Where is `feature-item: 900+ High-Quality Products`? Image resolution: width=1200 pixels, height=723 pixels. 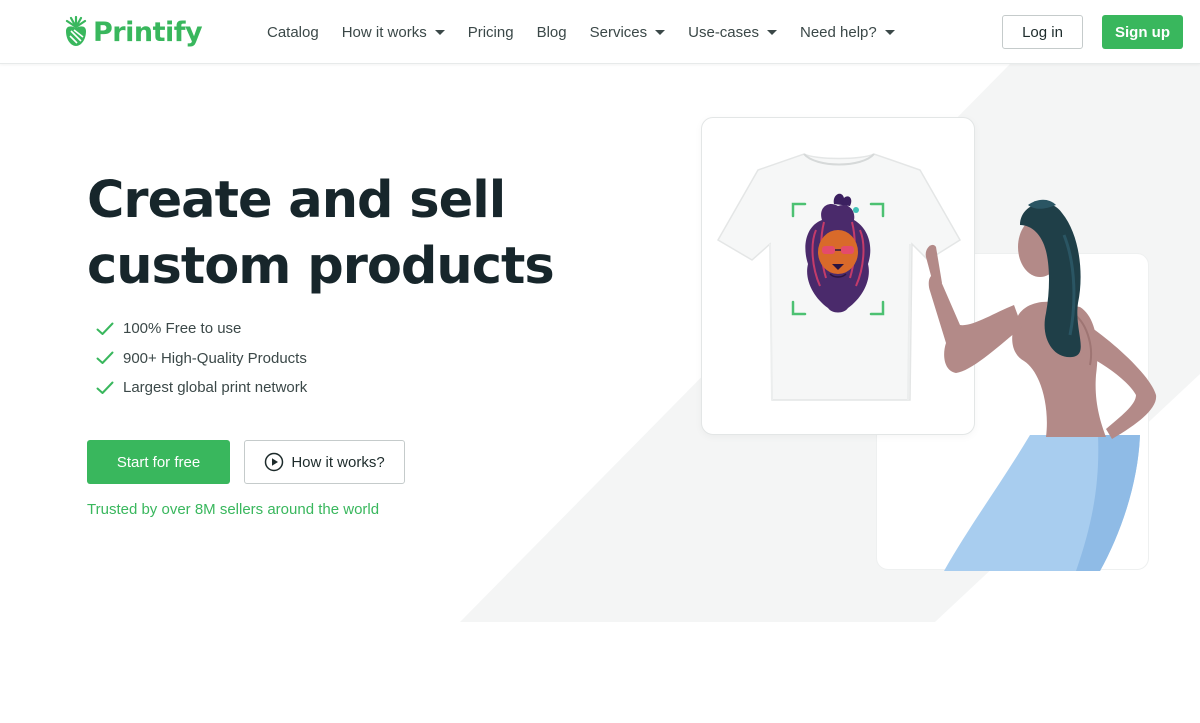 feature-item: 900+ High-Quality Products is located at coordinates (201, 359).